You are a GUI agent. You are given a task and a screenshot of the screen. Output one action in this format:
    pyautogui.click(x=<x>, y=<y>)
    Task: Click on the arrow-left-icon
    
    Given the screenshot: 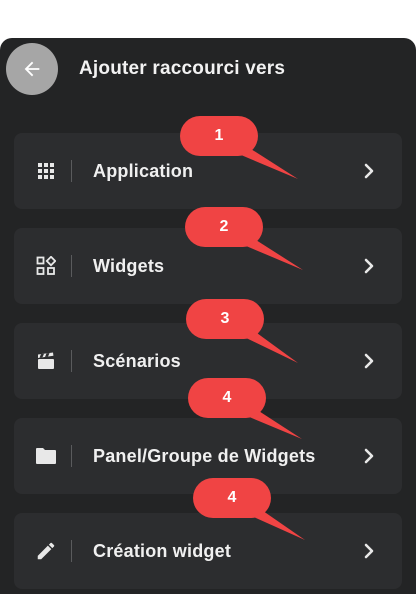 What is the action you would take?
    pyautogui.click(x=32, y=69)
    